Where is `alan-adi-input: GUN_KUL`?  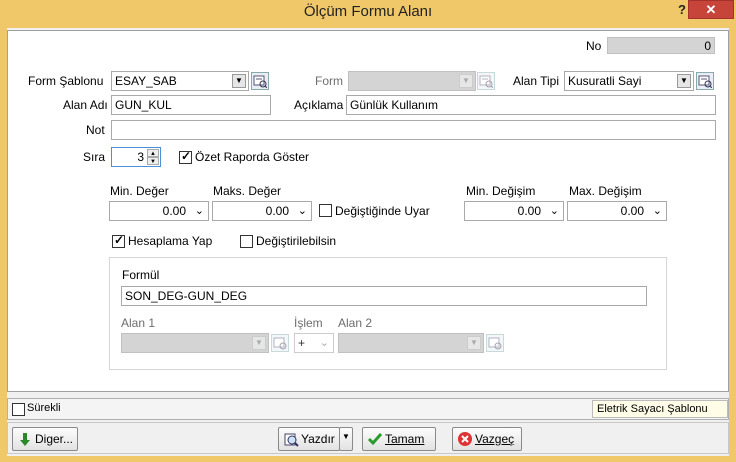
alan-adi-input: GUN_KUL is located at coordinates (191, 105).